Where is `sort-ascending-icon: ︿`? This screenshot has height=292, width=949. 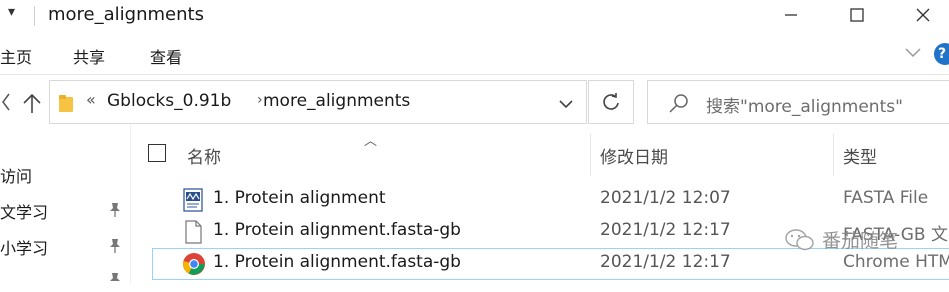
sort-ascending-icon: ︿ is located at coordinates (371, 141).